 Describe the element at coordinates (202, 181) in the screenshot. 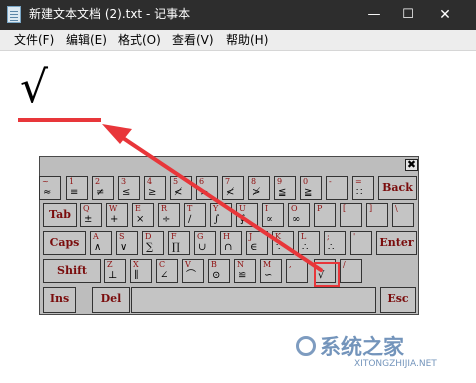

I see `key-top-label: 6` at that location.